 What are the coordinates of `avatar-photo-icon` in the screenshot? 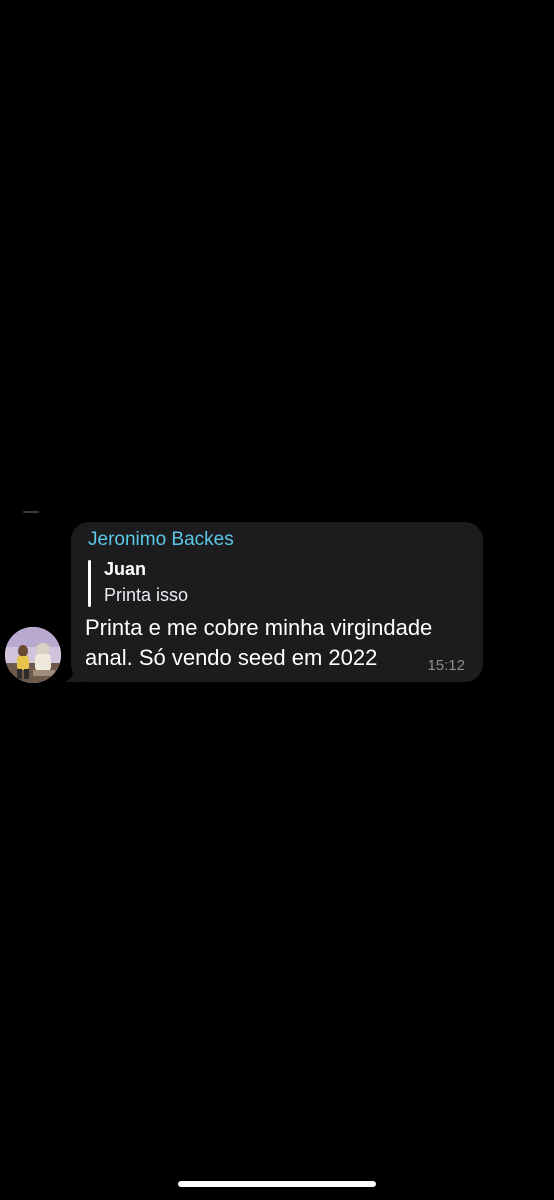 It's located at (33, 655).